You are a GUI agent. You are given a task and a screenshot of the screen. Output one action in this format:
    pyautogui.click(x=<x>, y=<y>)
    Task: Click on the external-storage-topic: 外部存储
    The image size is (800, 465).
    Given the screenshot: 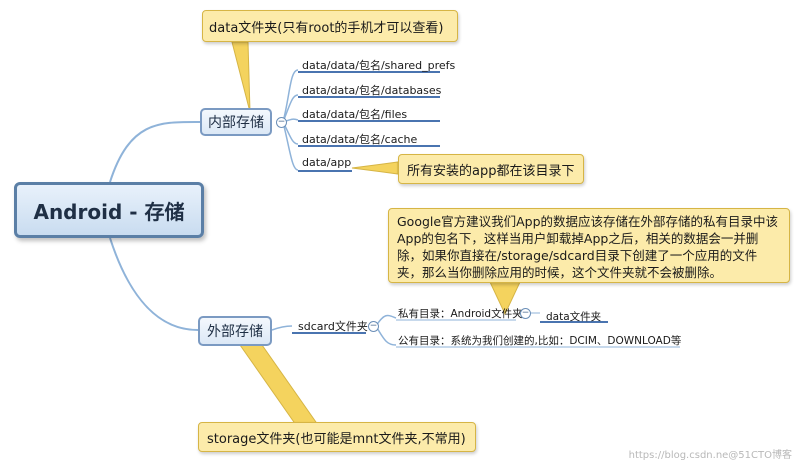 What is the action you would take?
    pyautogui.click(x=235, y=331)
    